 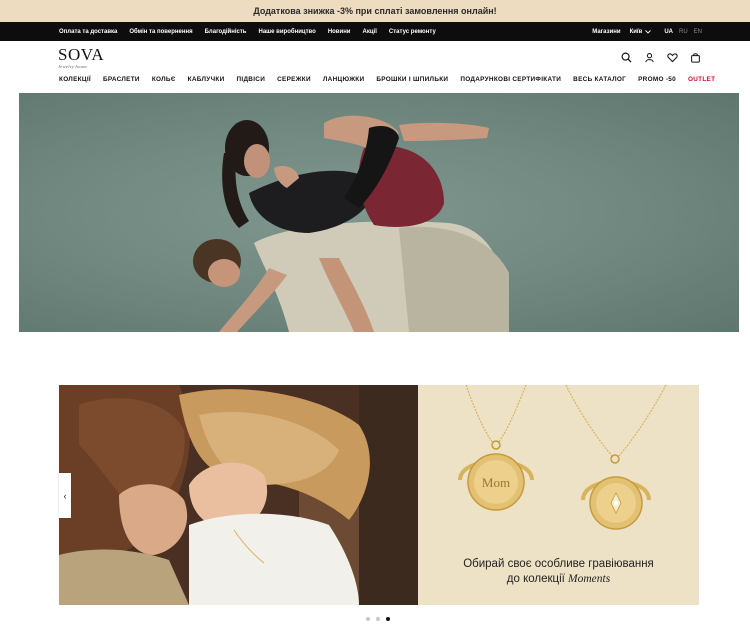 What do you see at coordinates (672, 57) in the screenshot?
I see `wishlist-icon` at bounding box center [672, 57].